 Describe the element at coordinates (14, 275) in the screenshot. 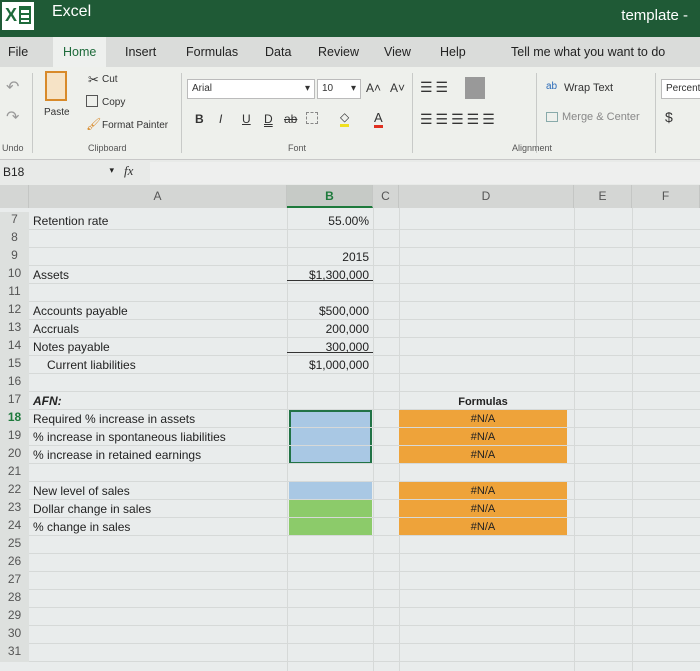

I see `row-header: 10` at that location.